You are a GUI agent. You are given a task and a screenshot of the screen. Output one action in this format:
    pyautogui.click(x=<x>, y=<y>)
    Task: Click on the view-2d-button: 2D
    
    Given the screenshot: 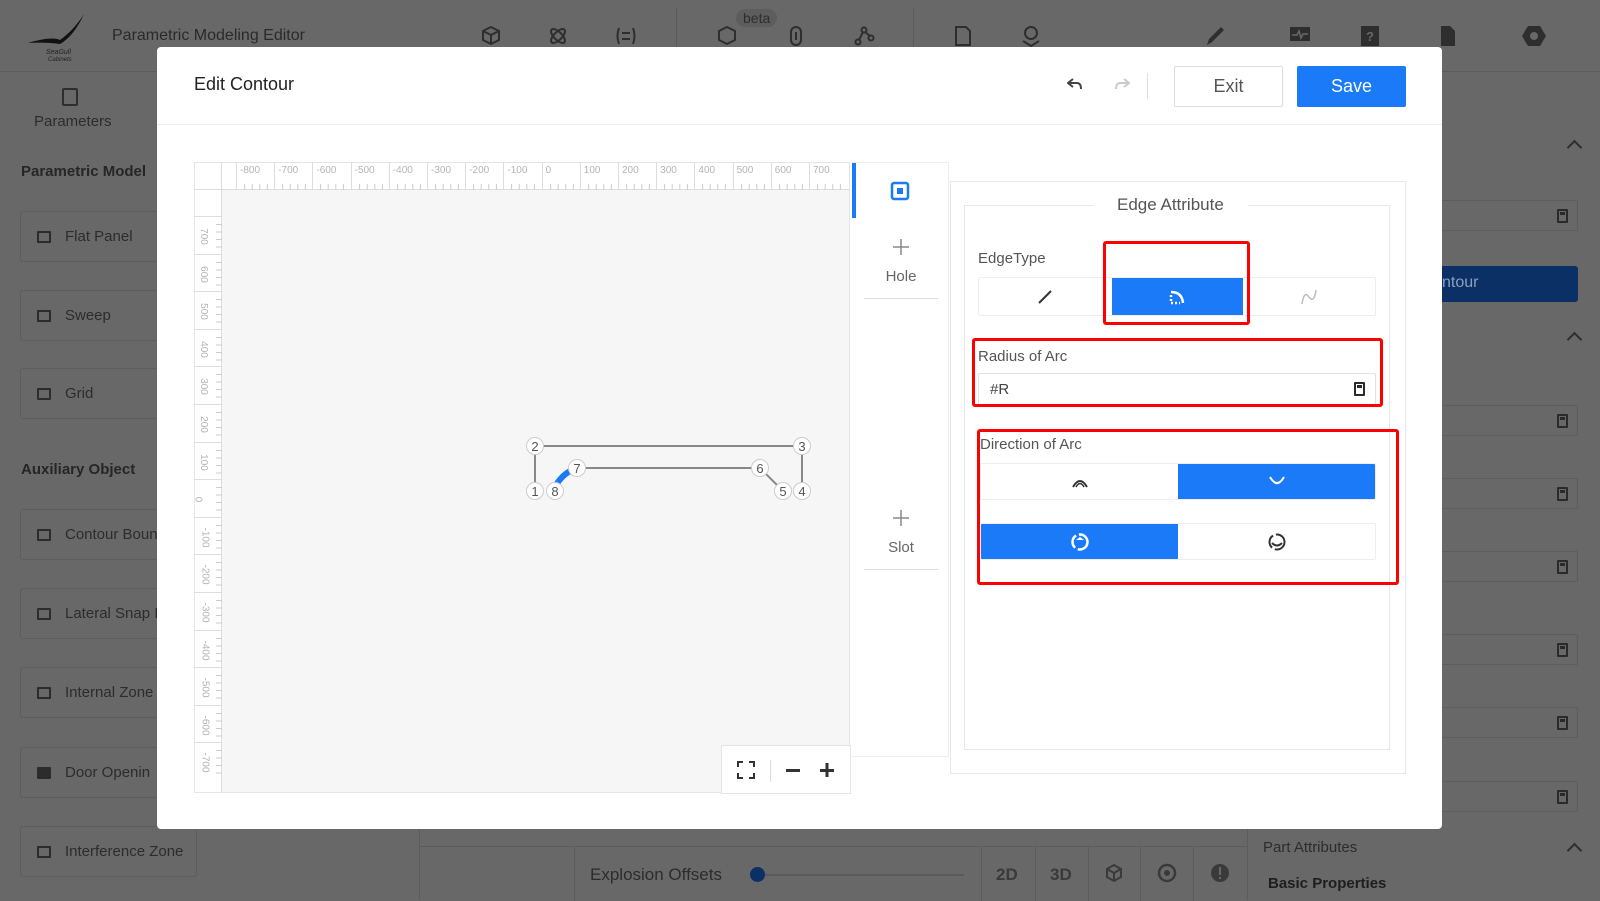 What is the action you would take?
    pyautogui.click(x=1007, y=875)
    